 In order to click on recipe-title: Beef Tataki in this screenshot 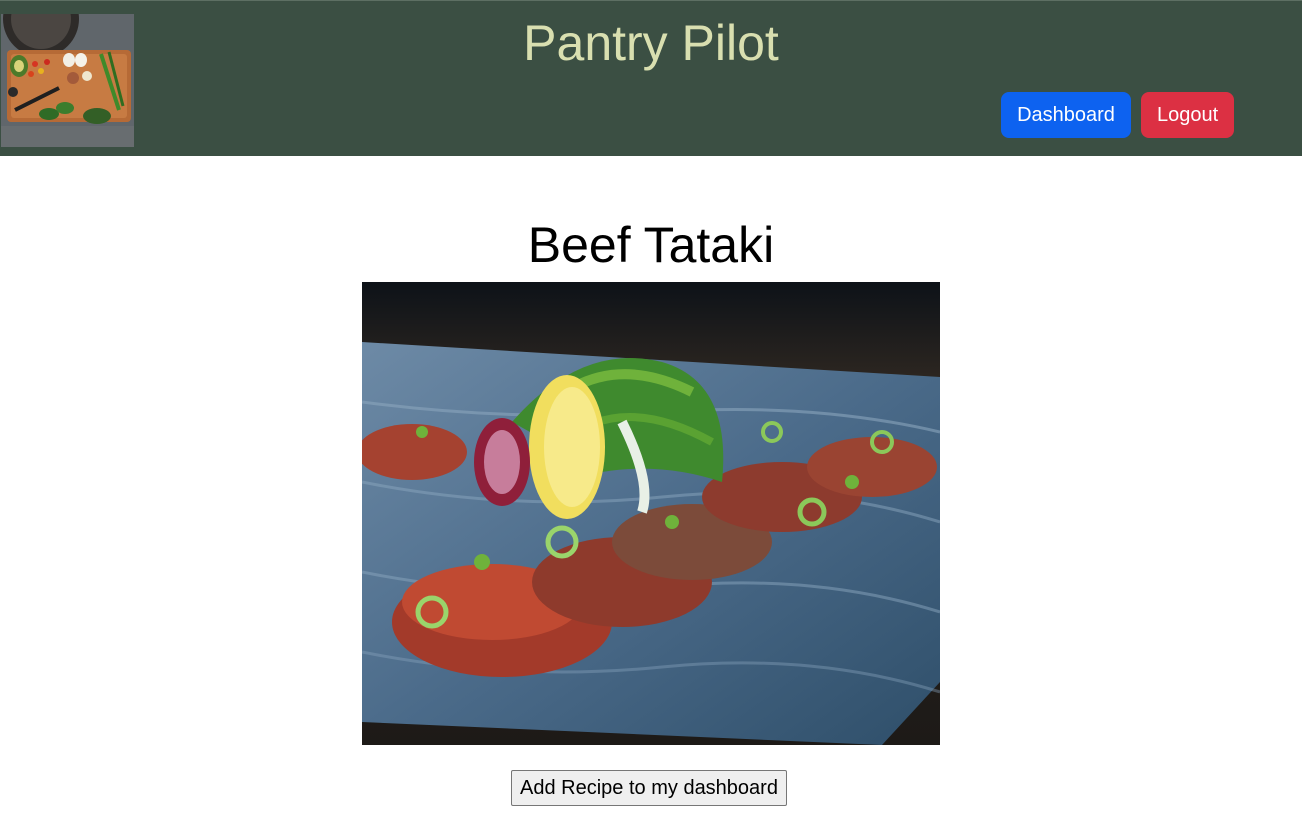, I will do `click(651, 245)`.